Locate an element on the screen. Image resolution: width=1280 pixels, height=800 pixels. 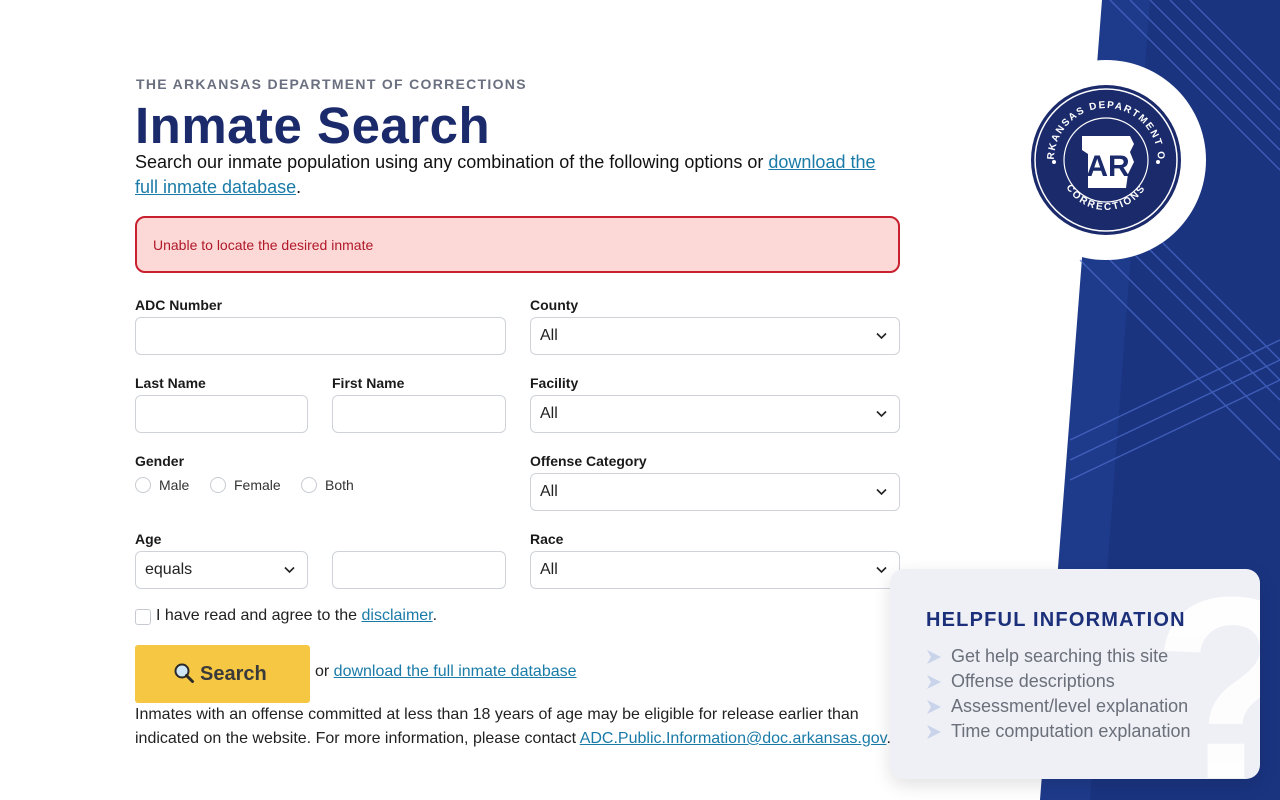
arkansas-corrections-seal-icon: ARKANSAS DEPARTMENT OF CORRECTIONS AR is located at coordinates (1105, 159).